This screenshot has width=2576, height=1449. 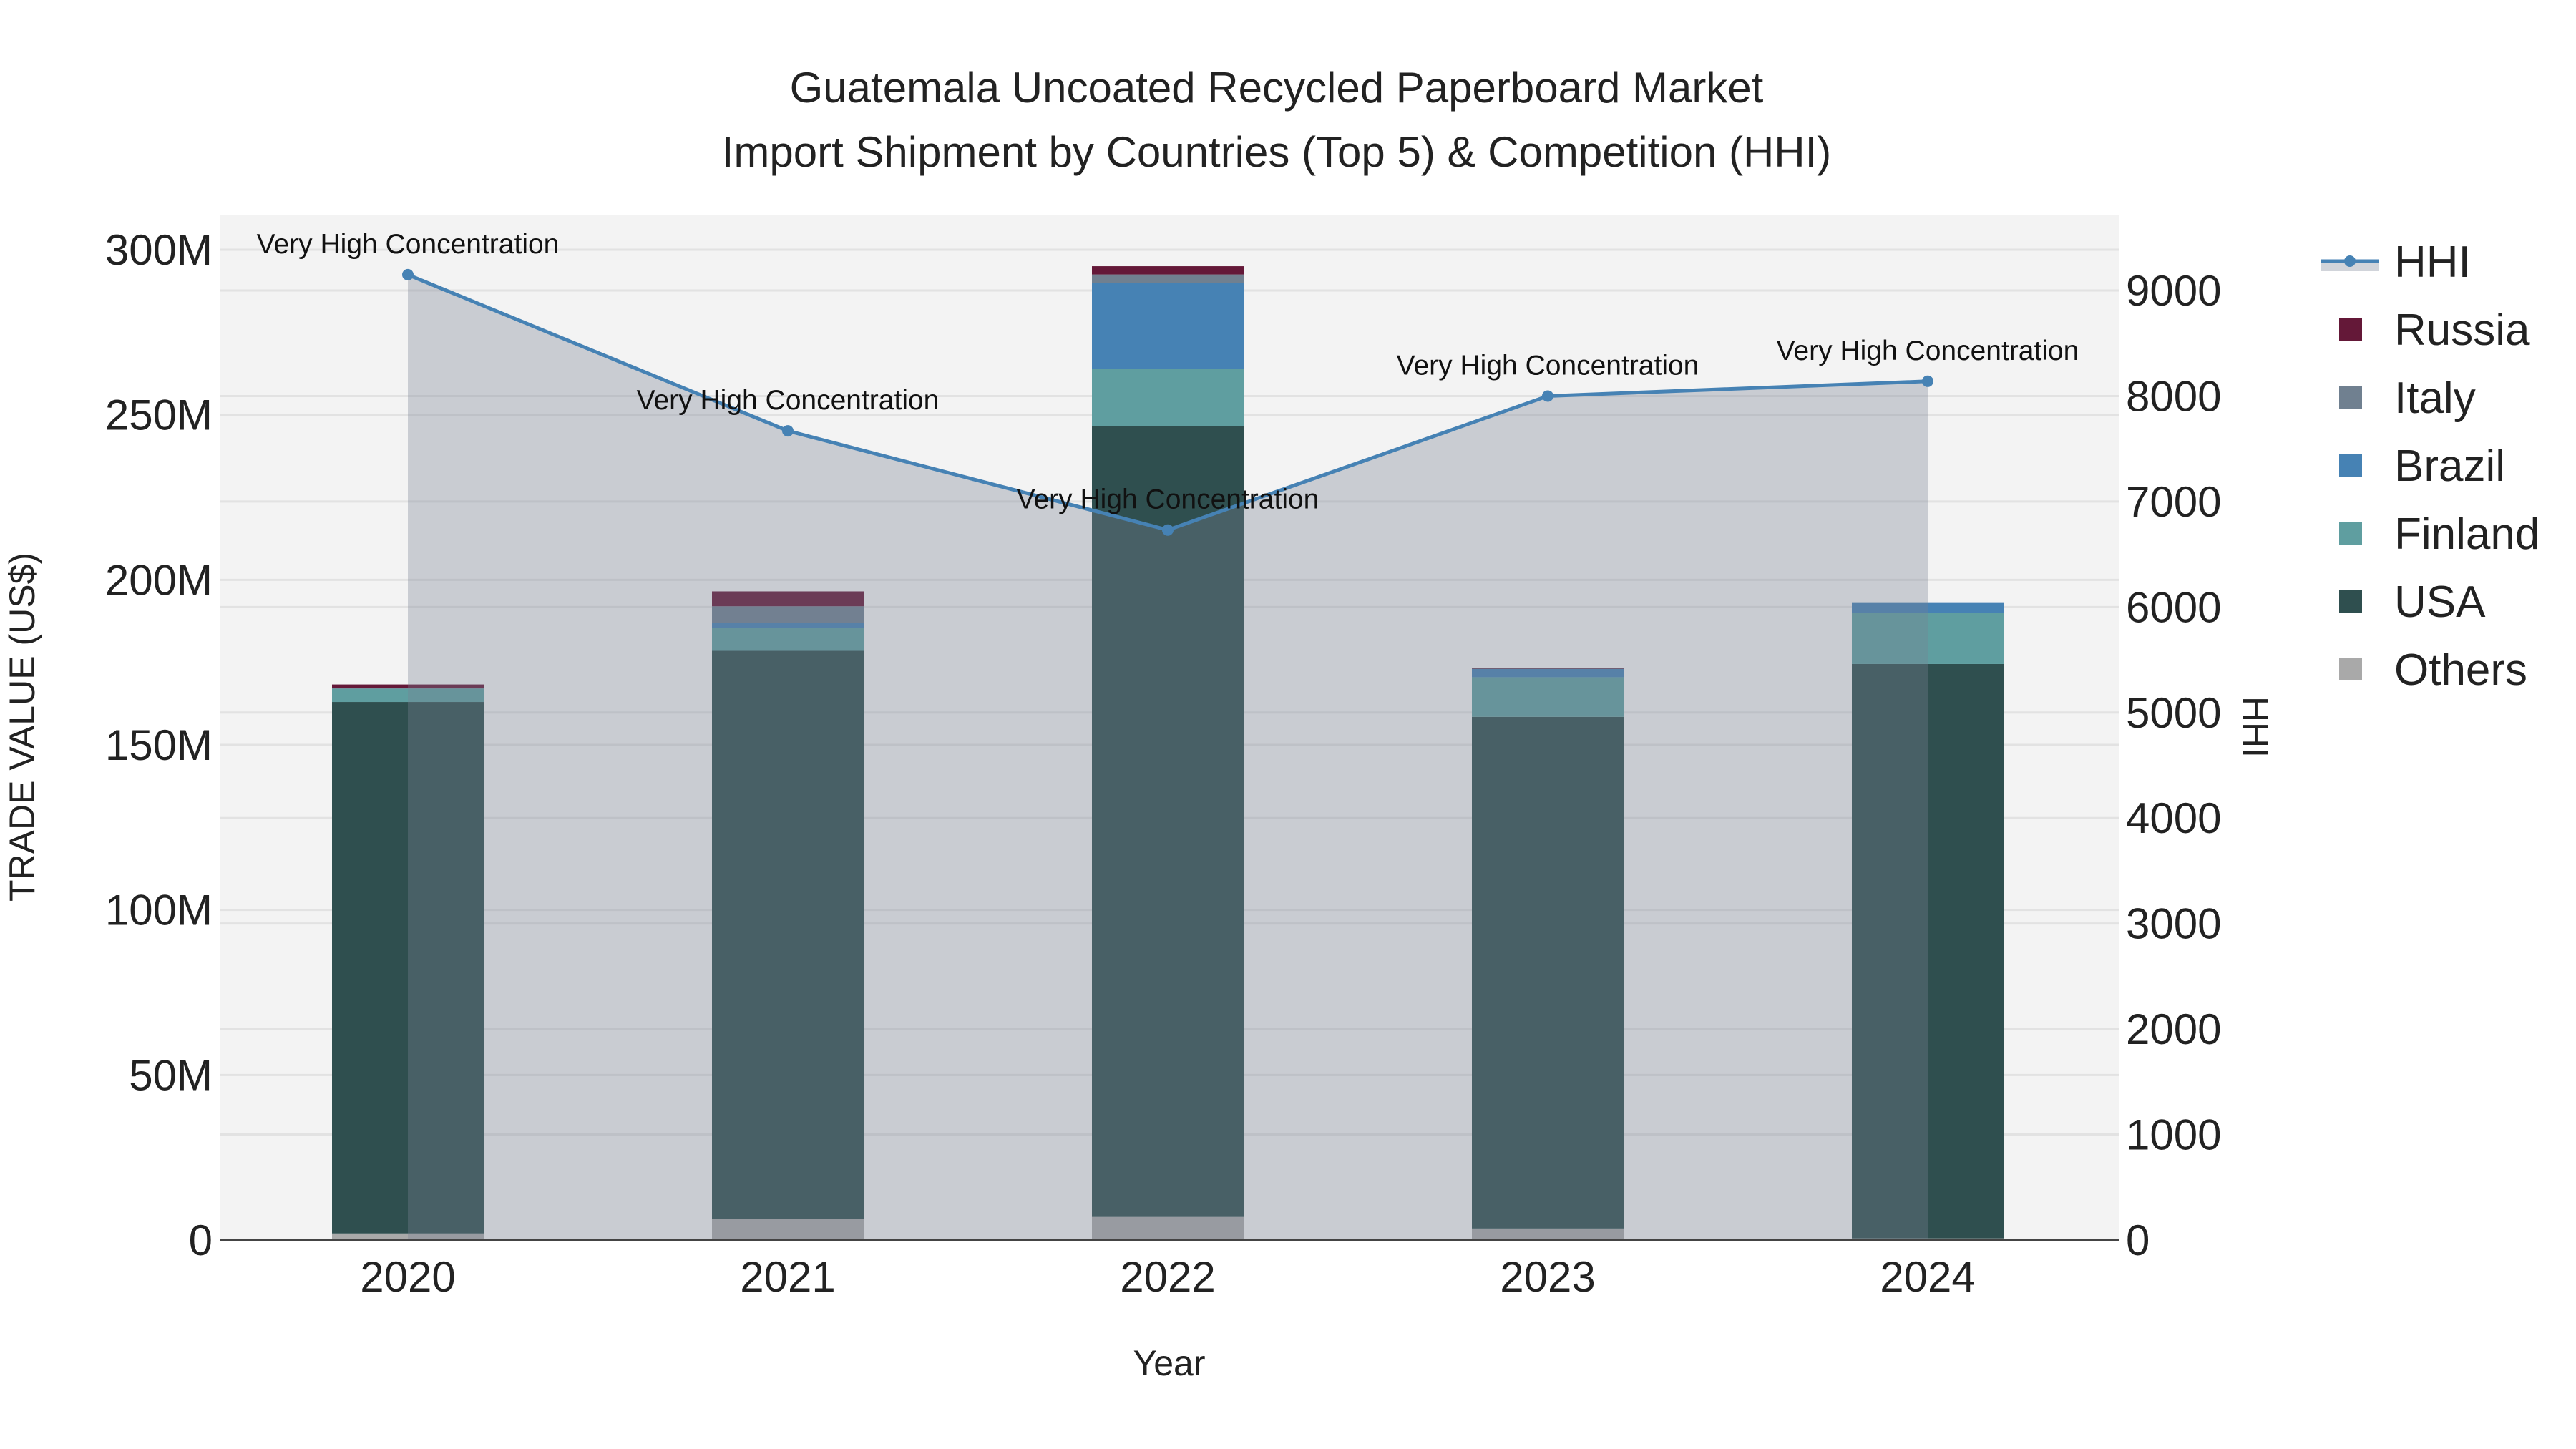 I want to click on y-tick-label: 100M, so click(x=159, y=911).